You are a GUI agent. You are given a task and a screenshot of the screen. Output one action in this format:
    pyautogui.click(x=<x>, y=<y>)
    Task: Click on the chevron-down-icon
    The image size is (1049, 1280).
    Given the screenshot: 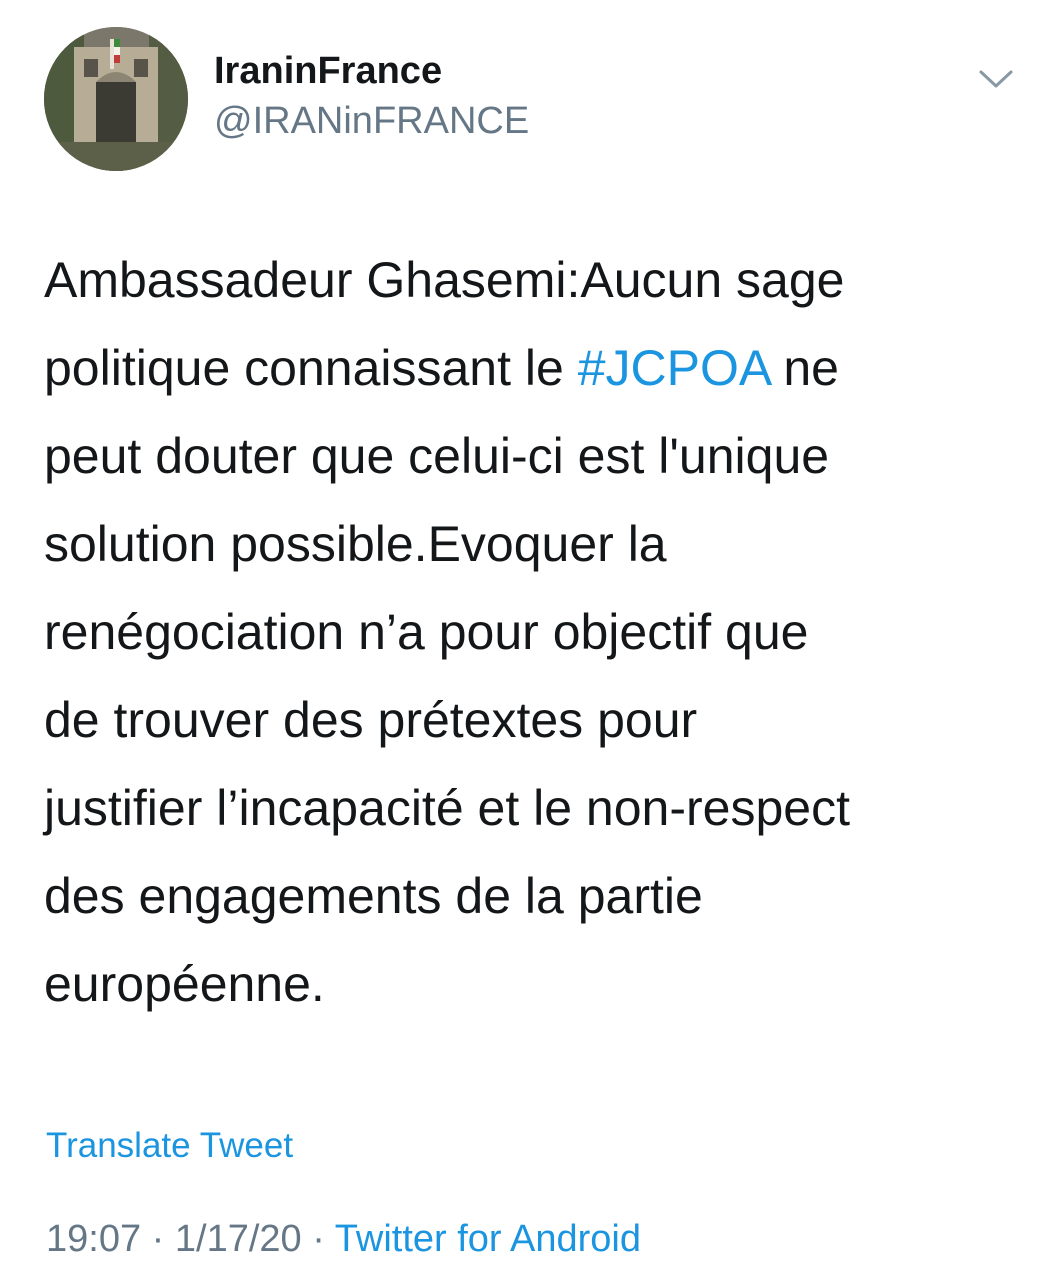 What is the action you would take?
    pyautogui.click(x=996, y=79)
    